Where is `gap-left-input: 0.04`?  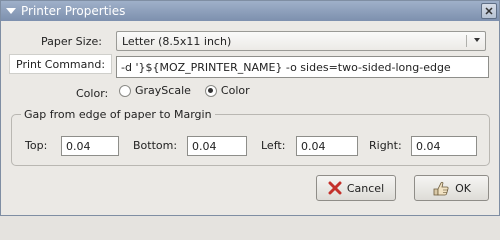 gap-left-input: 0.04 is located at coordinates (327, 146).